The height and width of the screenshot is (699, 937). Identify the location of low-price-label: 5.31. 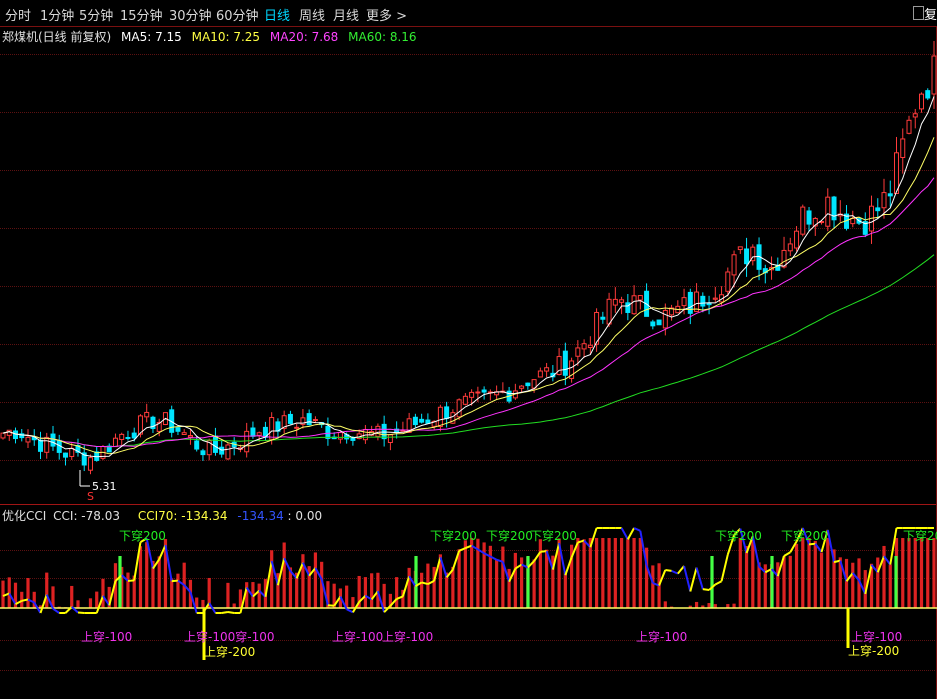
(104, 486).